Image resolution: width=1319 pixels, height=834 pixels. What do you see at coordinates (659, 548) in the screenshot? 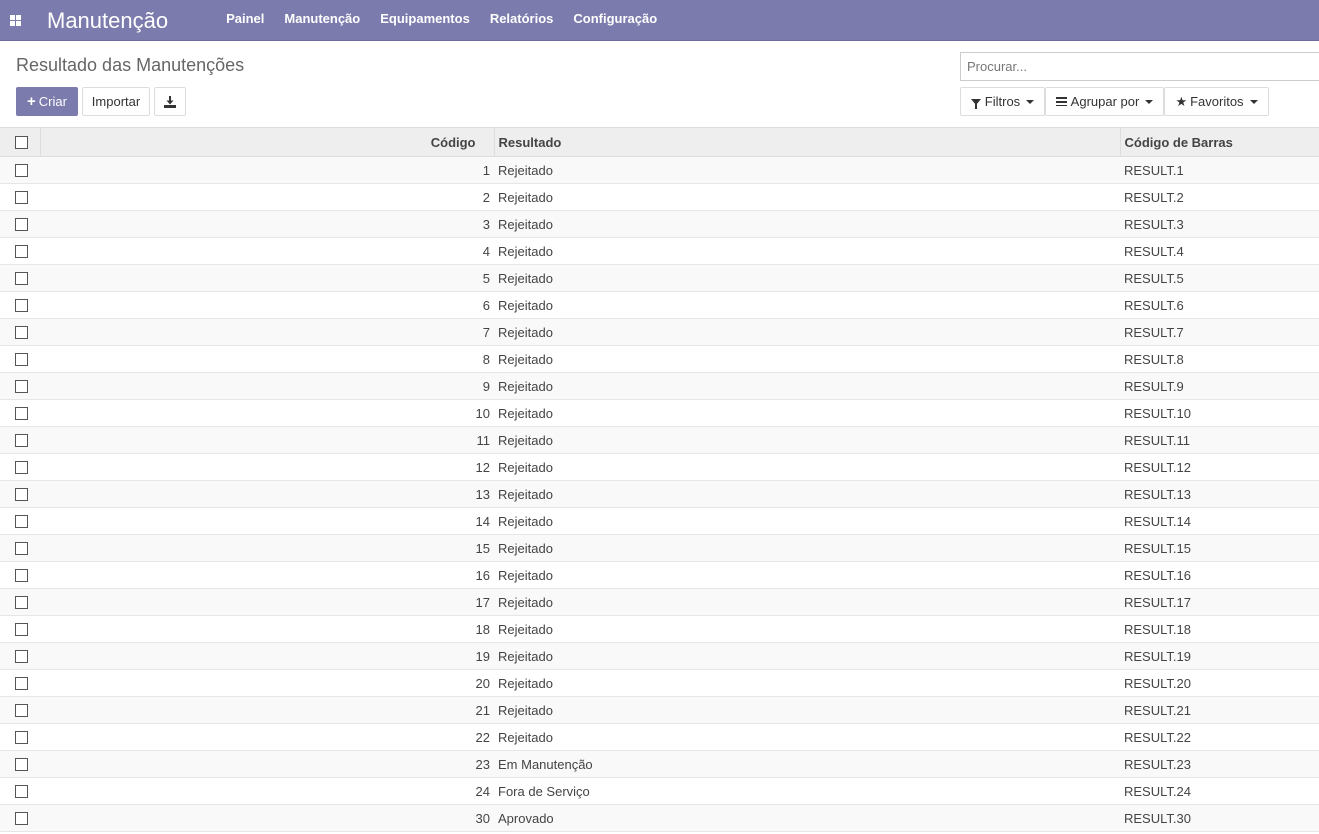
I see `table-row: 15 Rejeitado RESULT.15` at bounding box center [659, 548].